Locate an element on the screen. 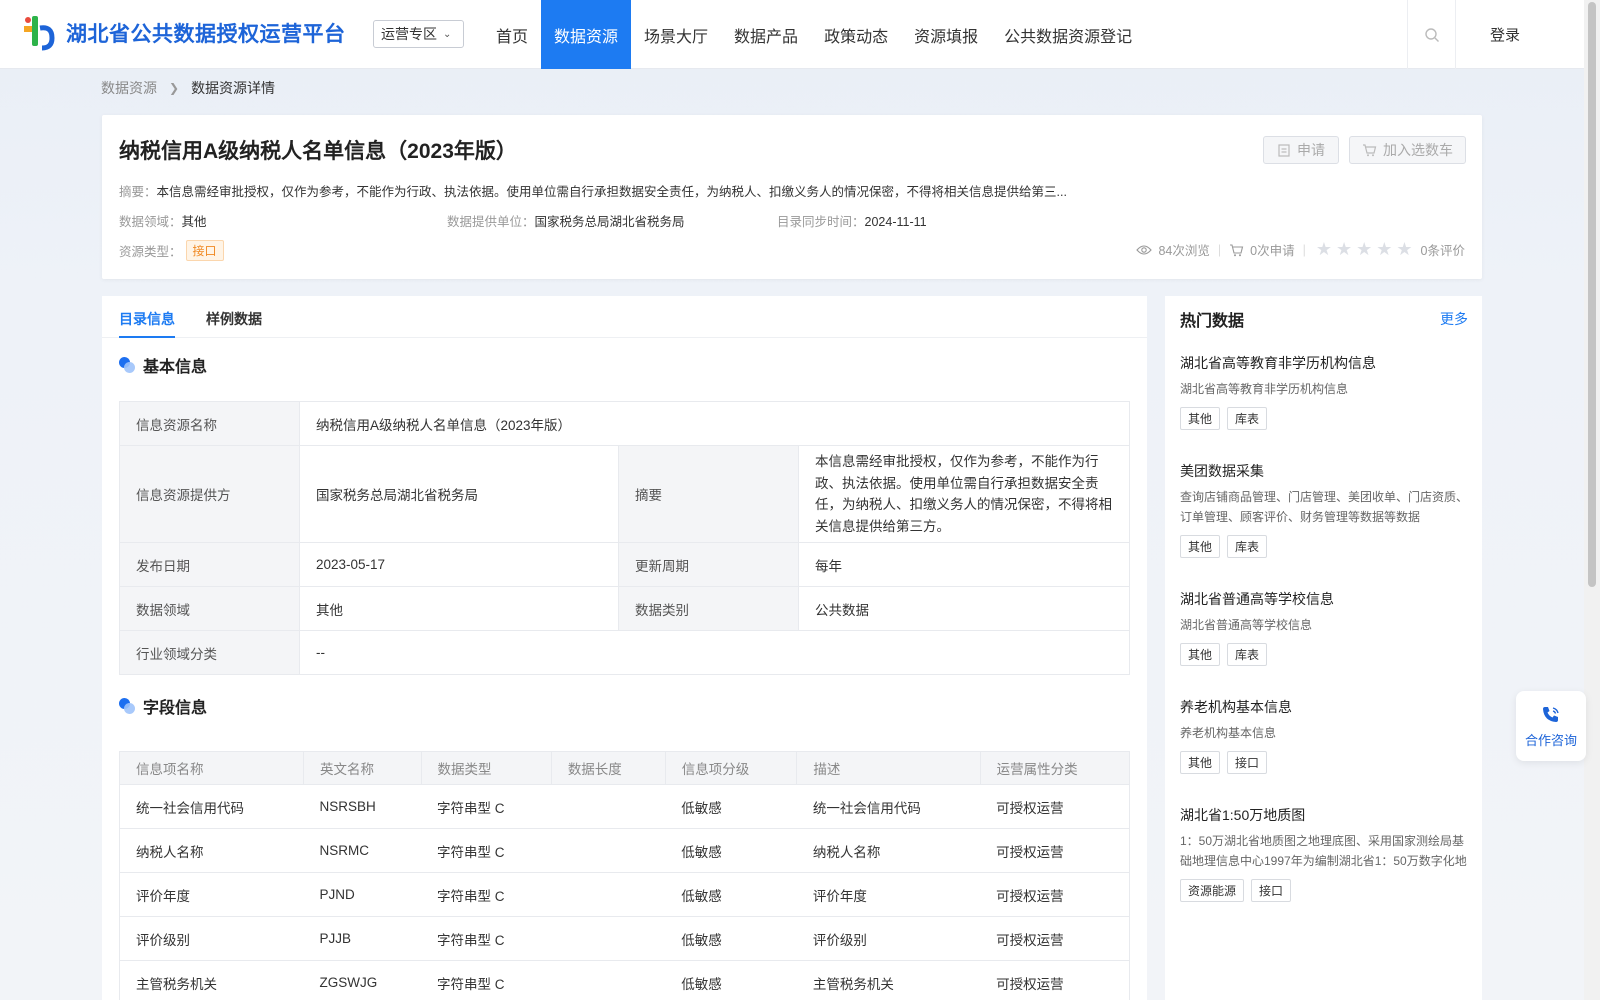  hot-item-name: 湖北省普通高等学校信息 is located at coordinates (1325, 599).